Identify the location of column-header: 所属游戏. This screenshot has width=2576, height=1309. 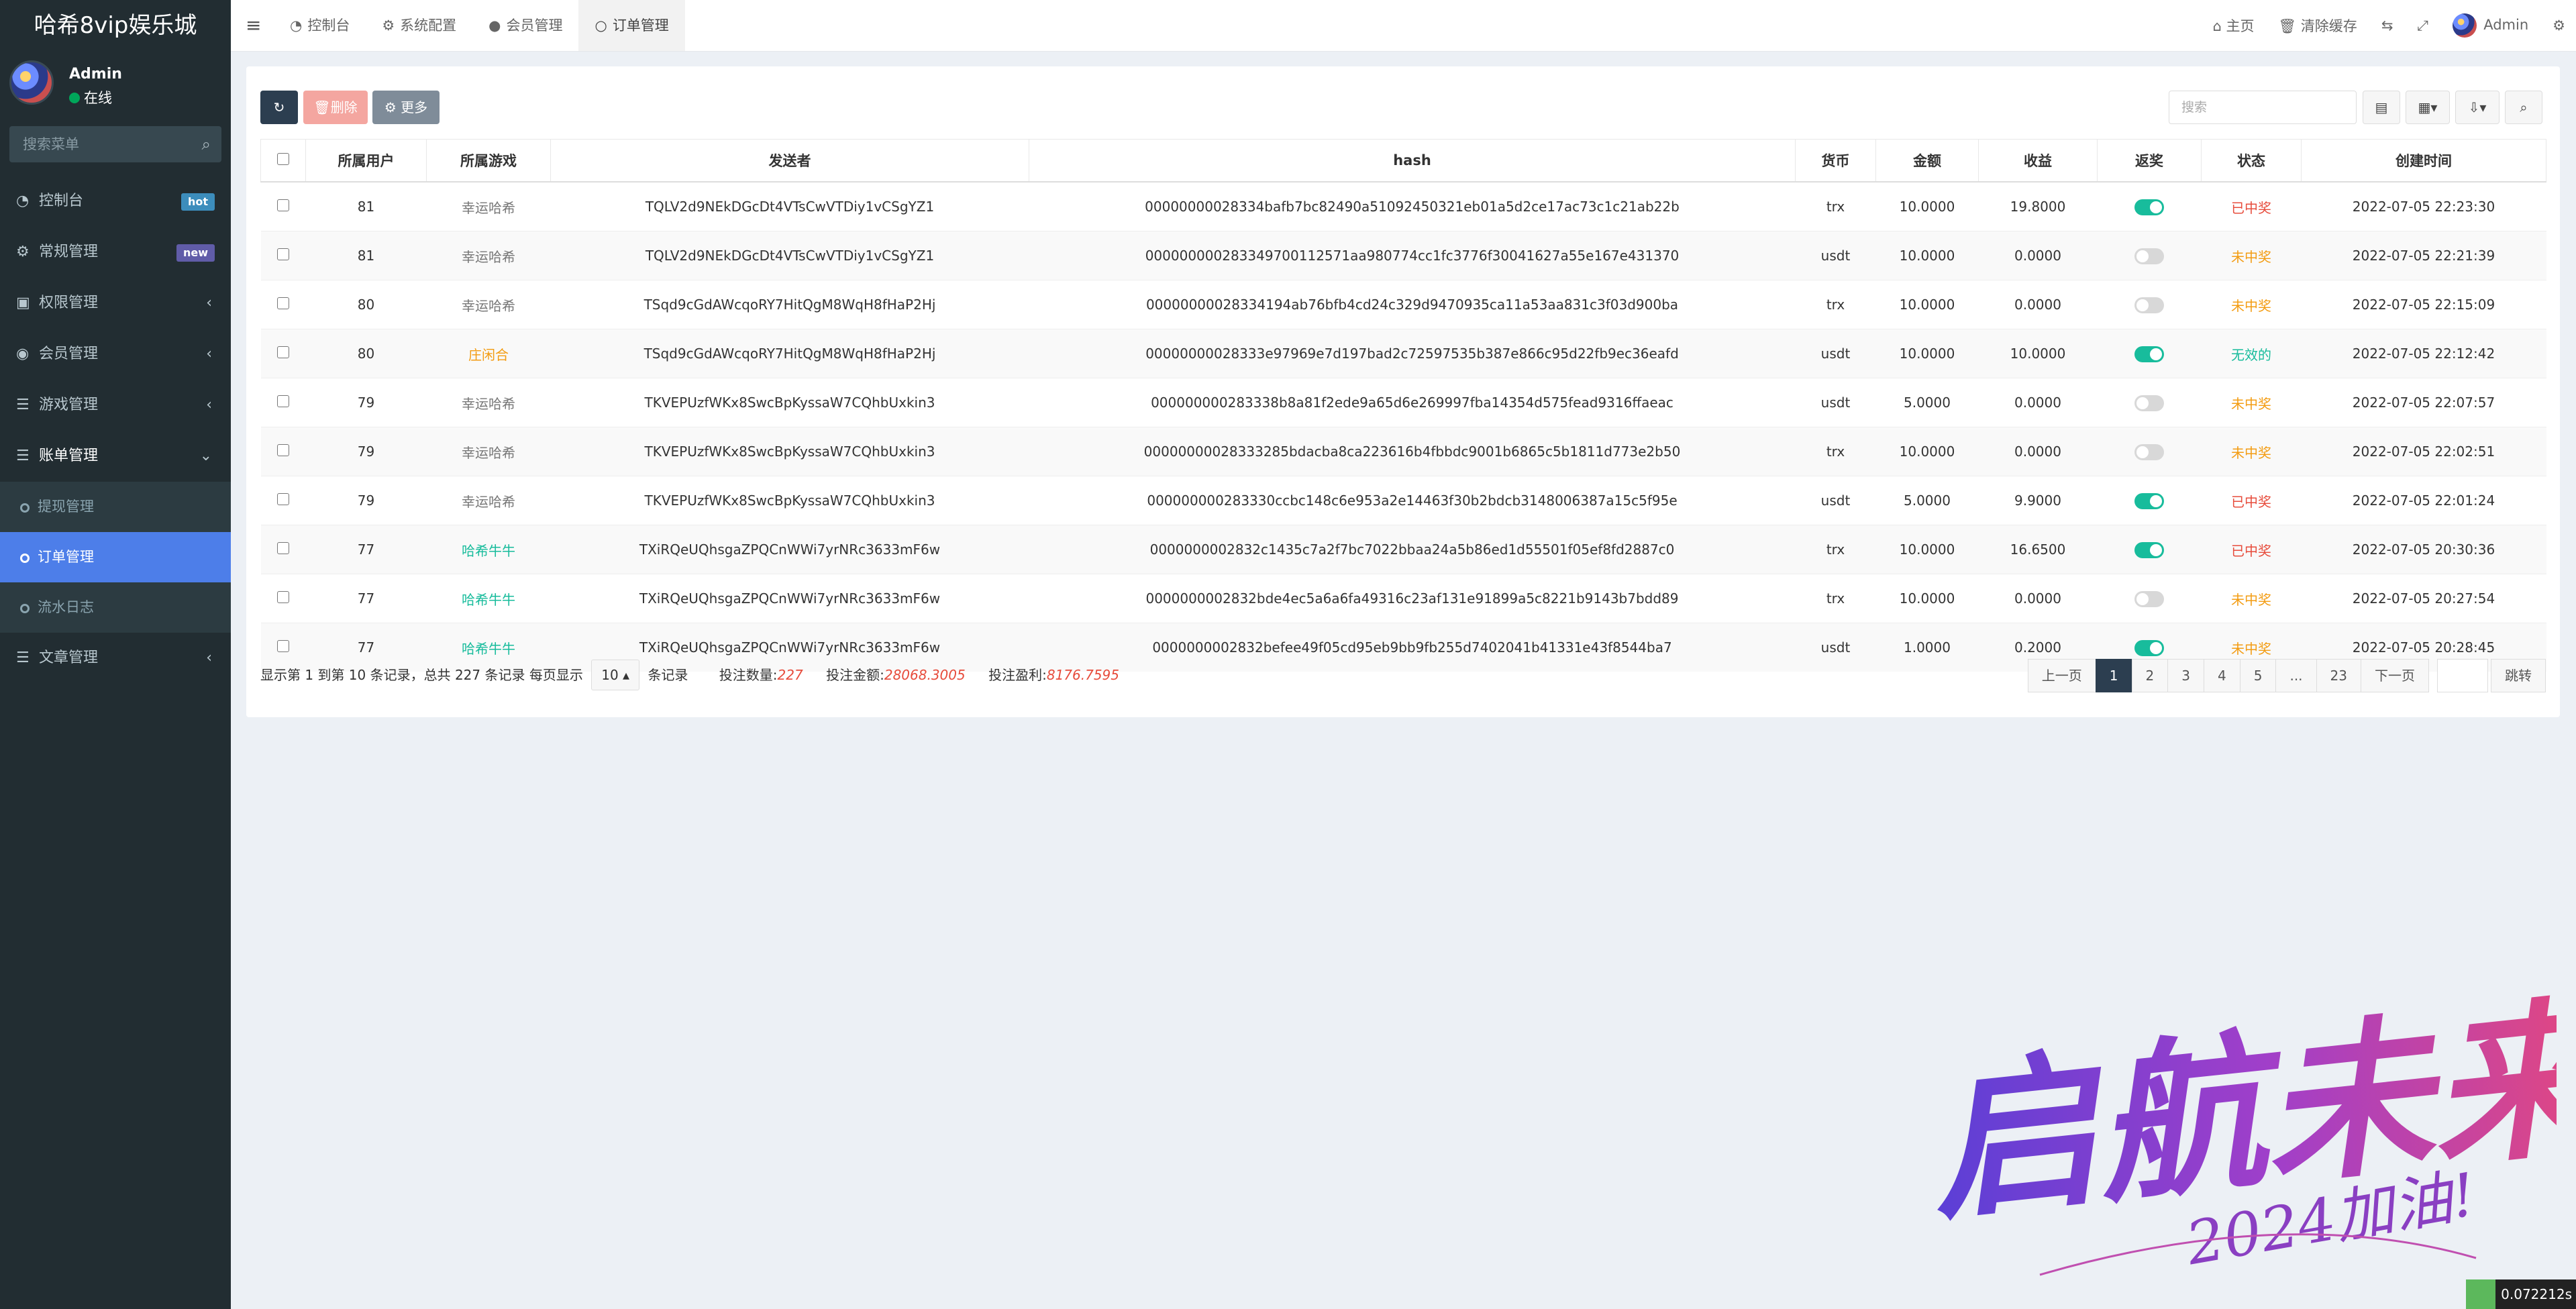
(488, 160).